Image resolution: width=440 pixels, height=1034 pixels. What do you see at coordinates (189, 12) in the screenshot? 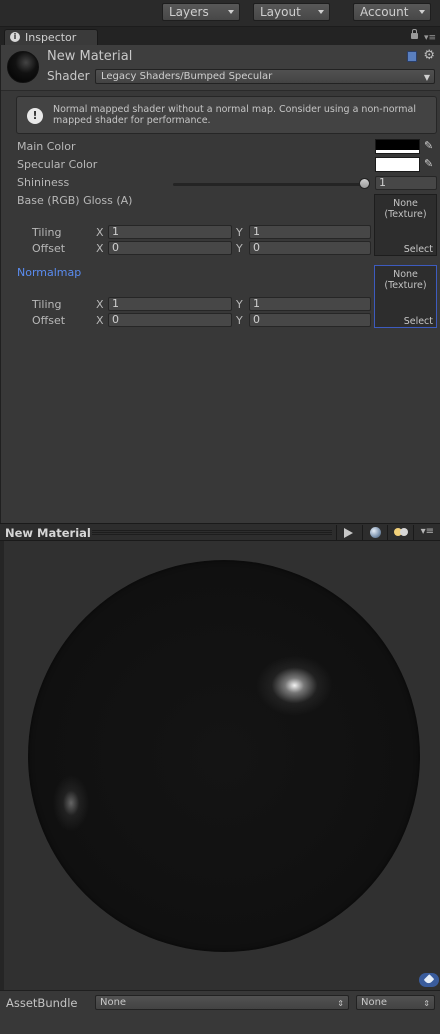
I see `layers-label: Layers` at bounding box center [189, 12].